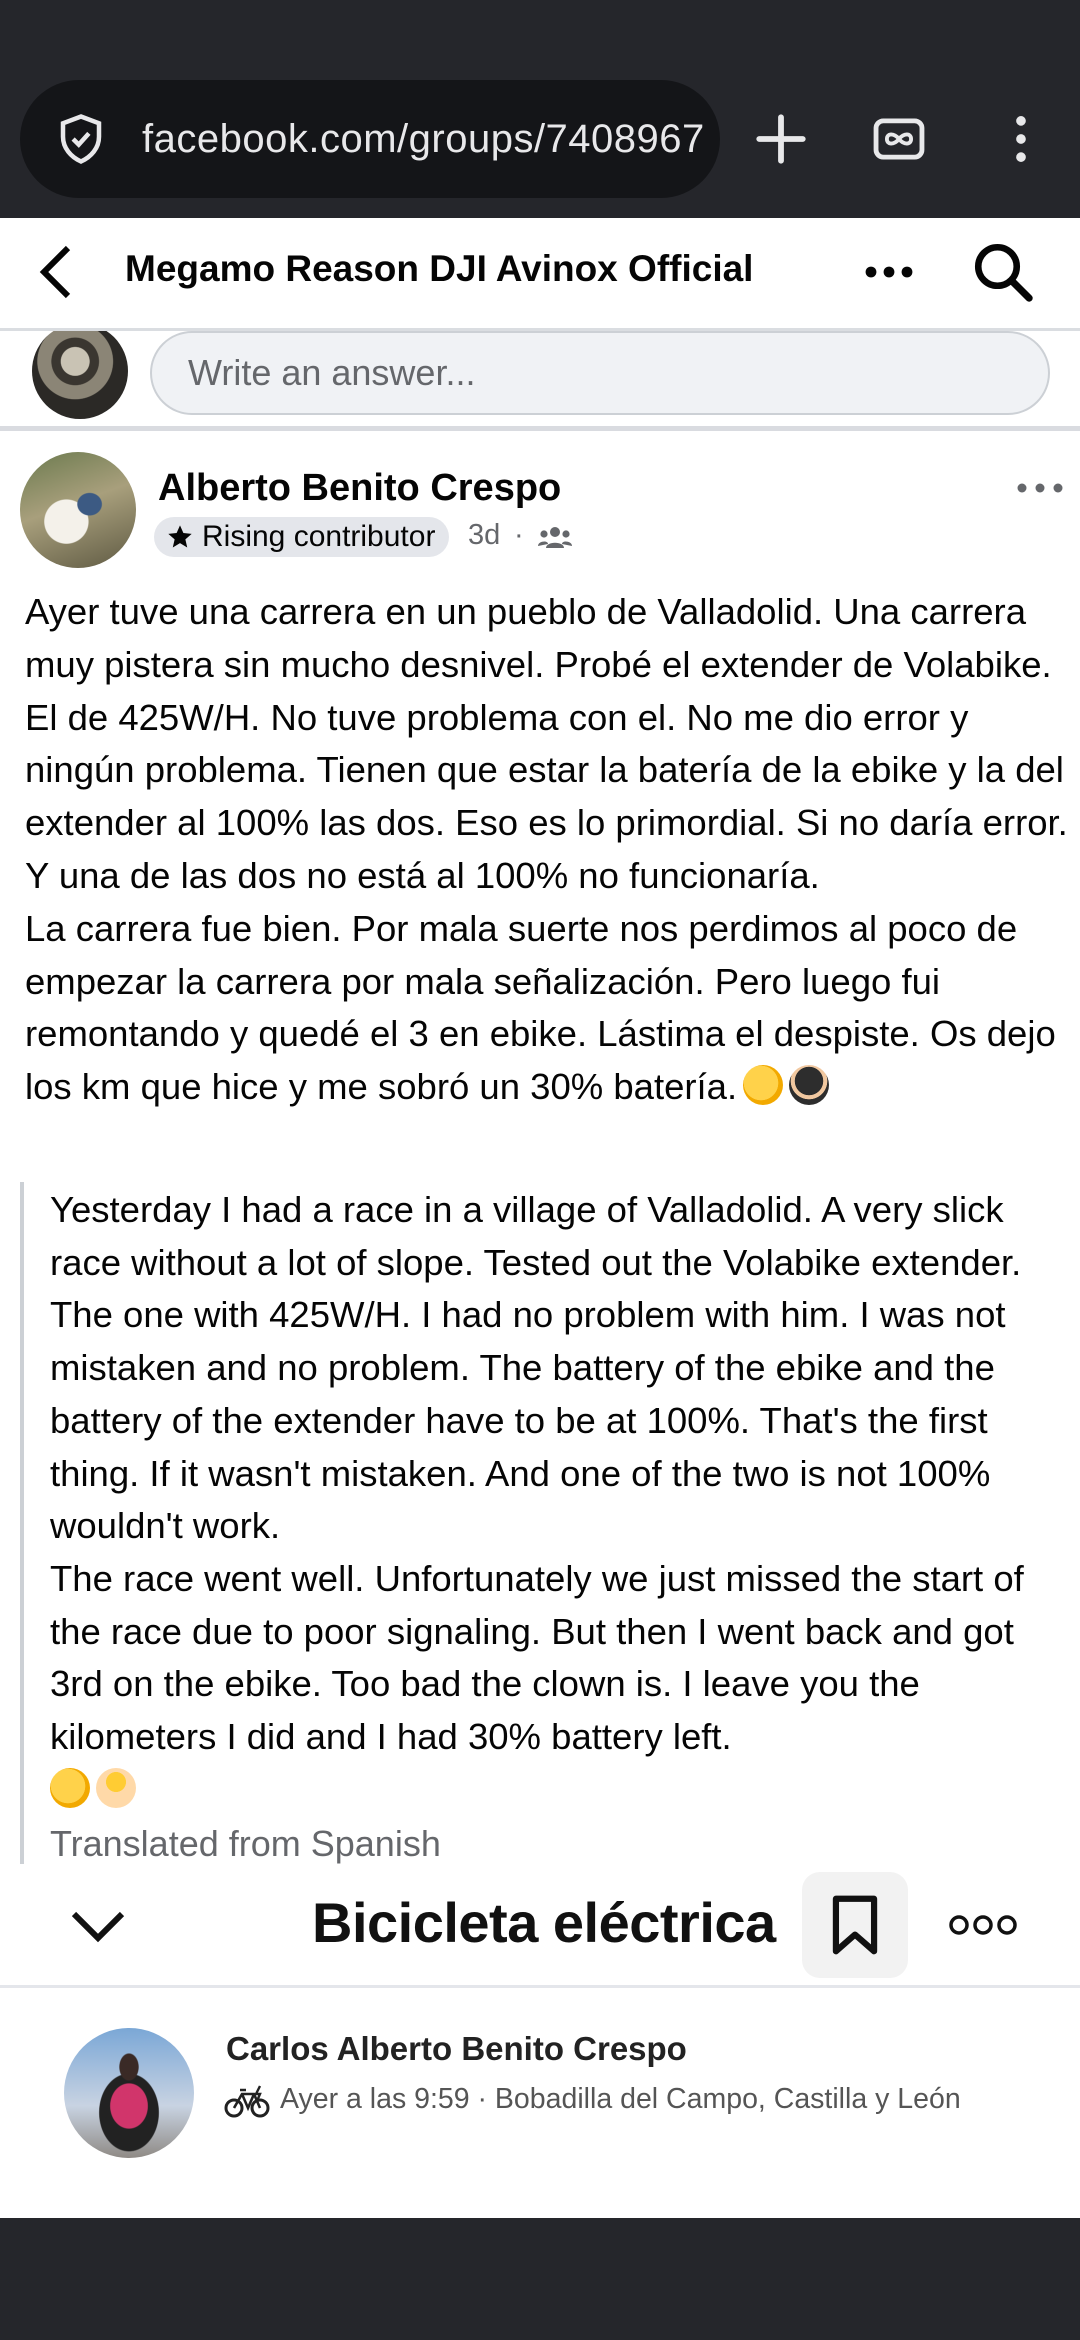  I want to click on group-title: Megamo Reason DJI Avinox Official, so click(439, 269).